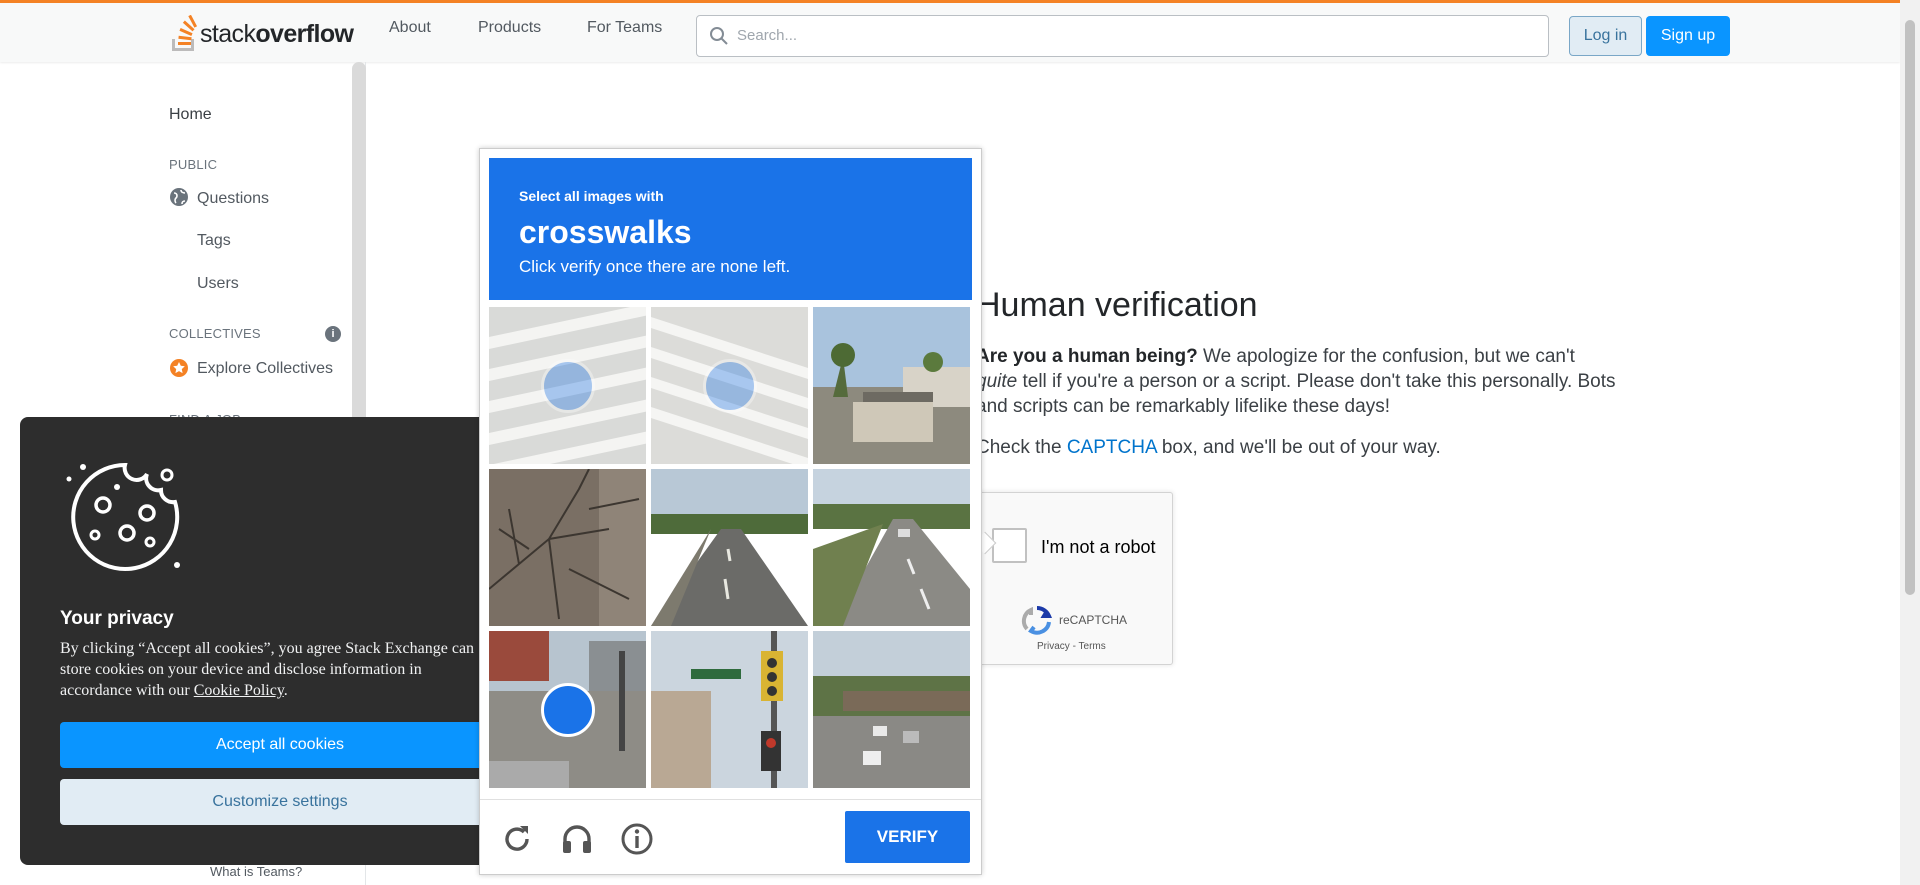  What do you see at coordinates (179, 197) in the screenshot?
I see `globe-icon` at bounding box center [179, 197].